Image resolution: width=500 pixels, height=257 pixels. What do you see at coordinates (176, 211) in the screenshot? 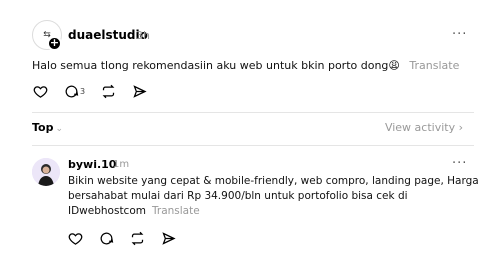
I see `reply-translate-link: Translate` at bounding box center [176, 211].